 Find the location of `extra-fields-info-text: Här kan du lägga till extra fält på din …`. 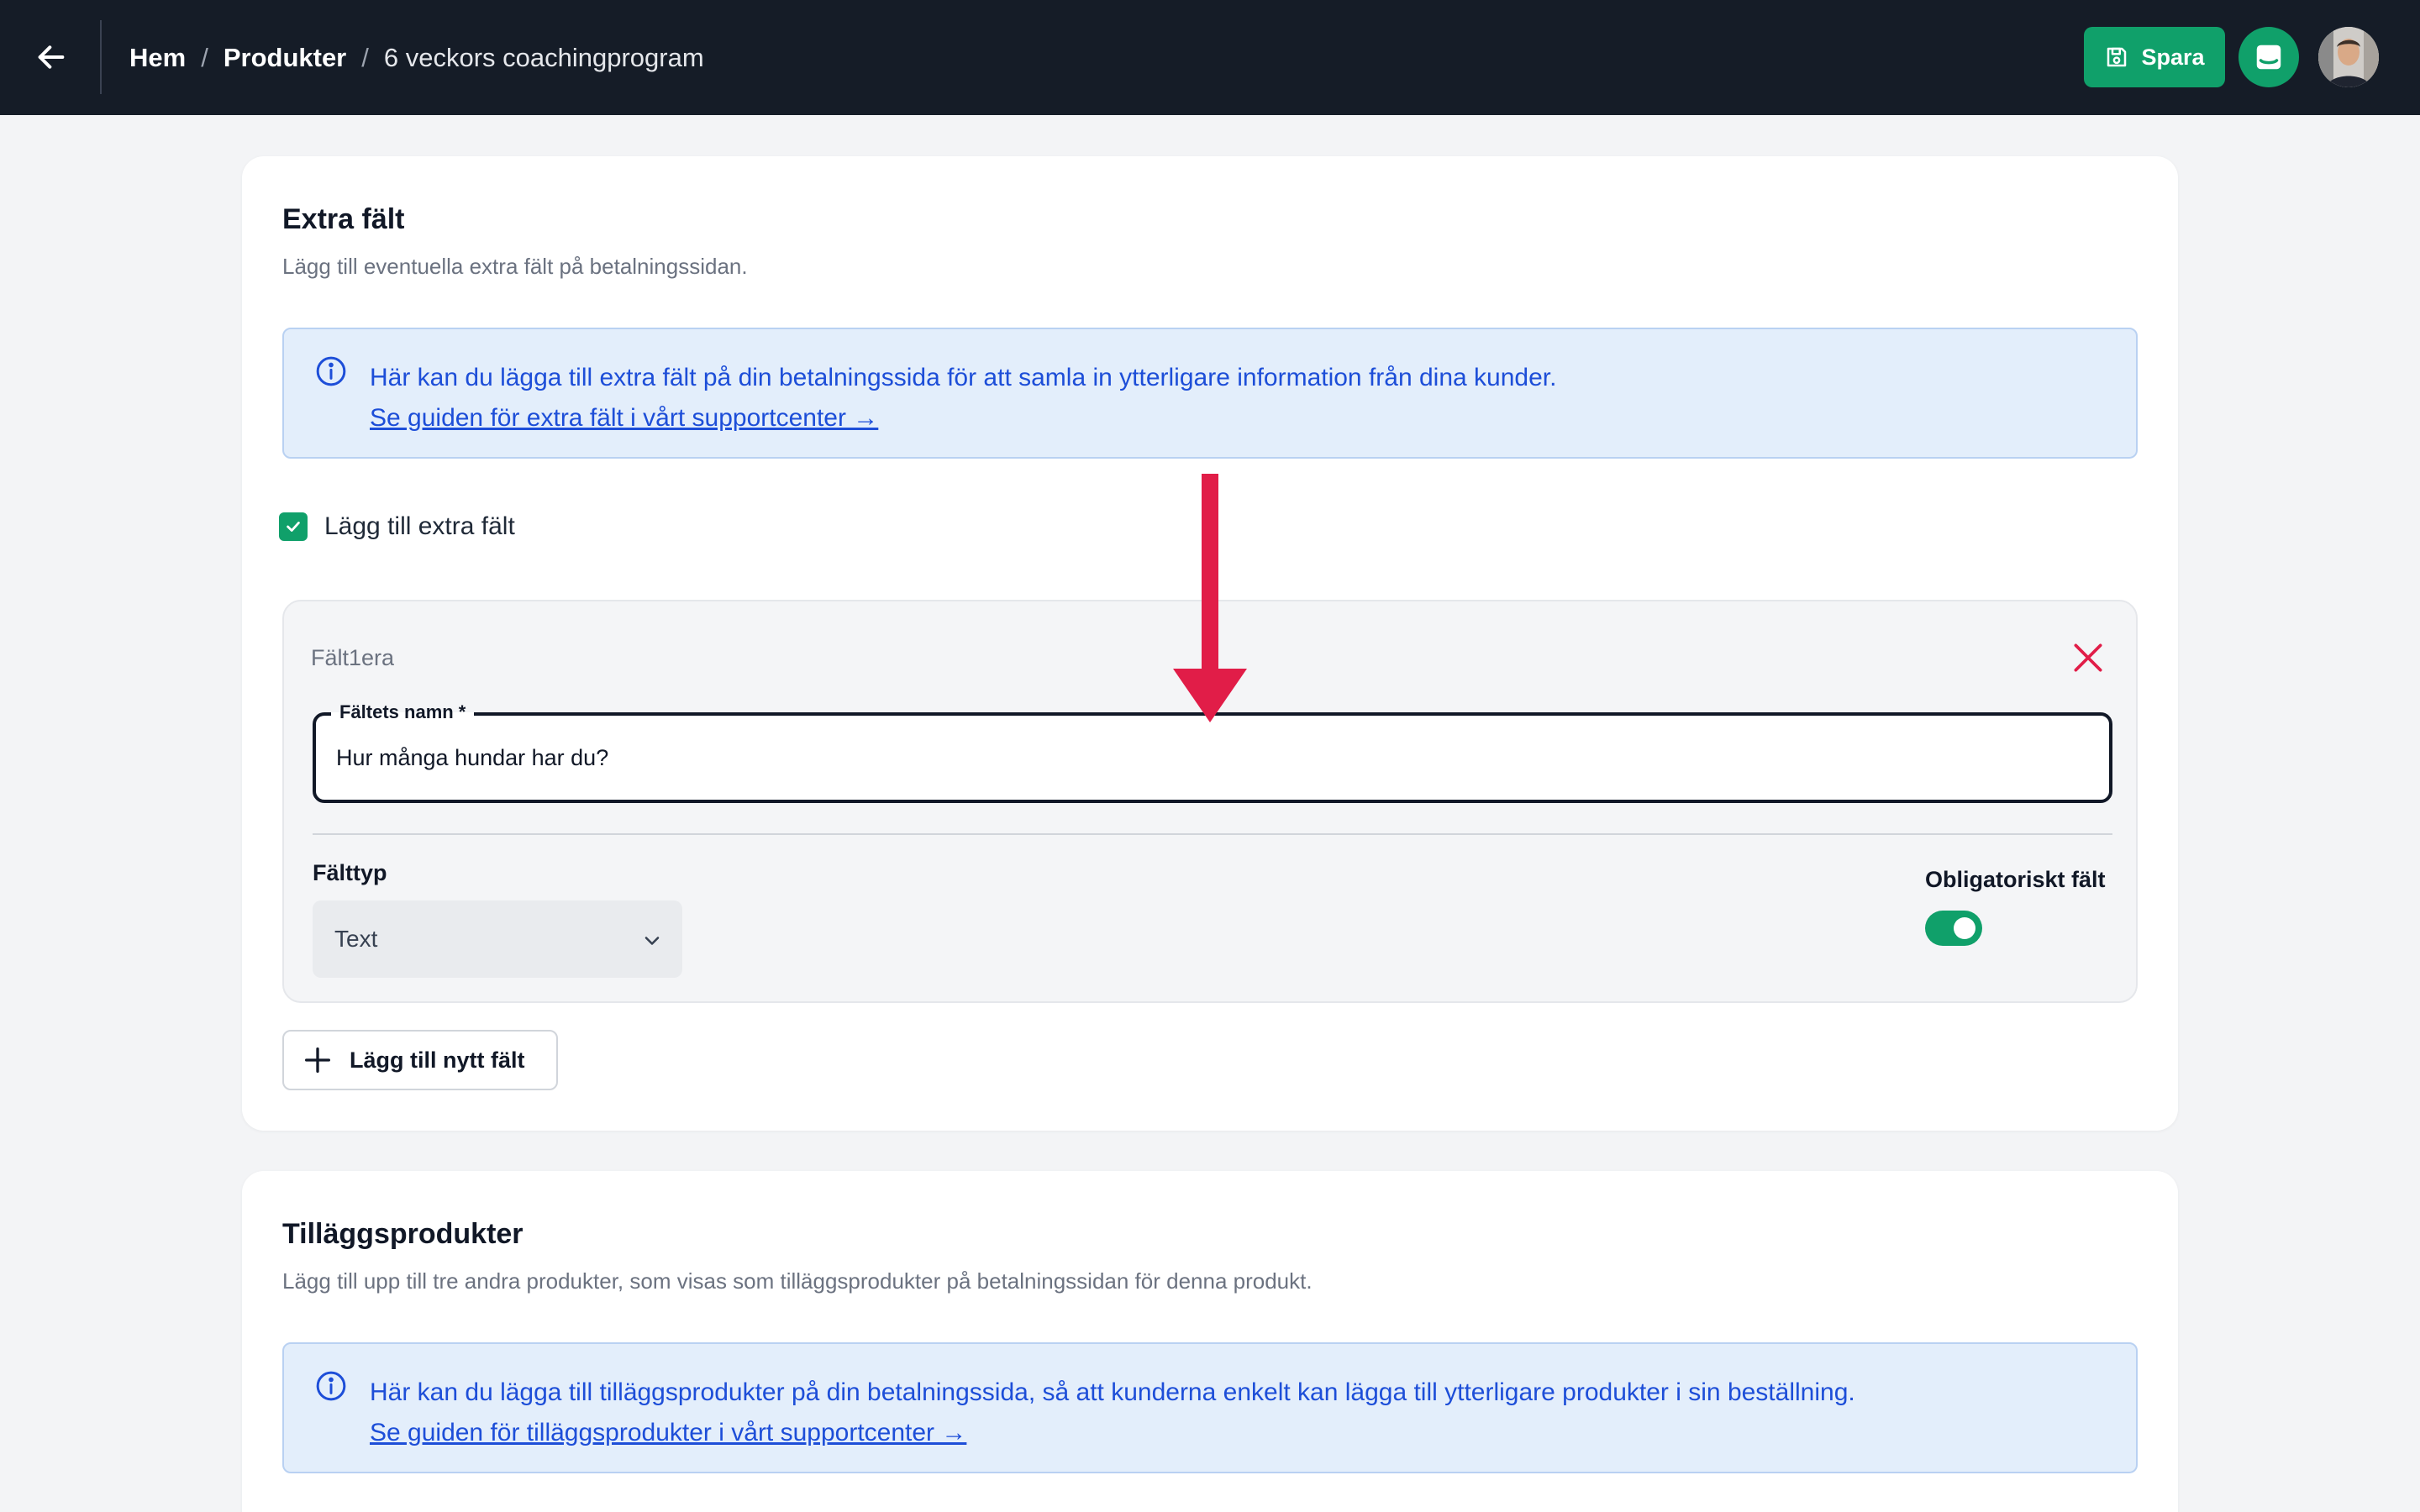

extra-fields-info-text: Här kan du lägga till extra fält på din … is located at coordinates (963, 377).